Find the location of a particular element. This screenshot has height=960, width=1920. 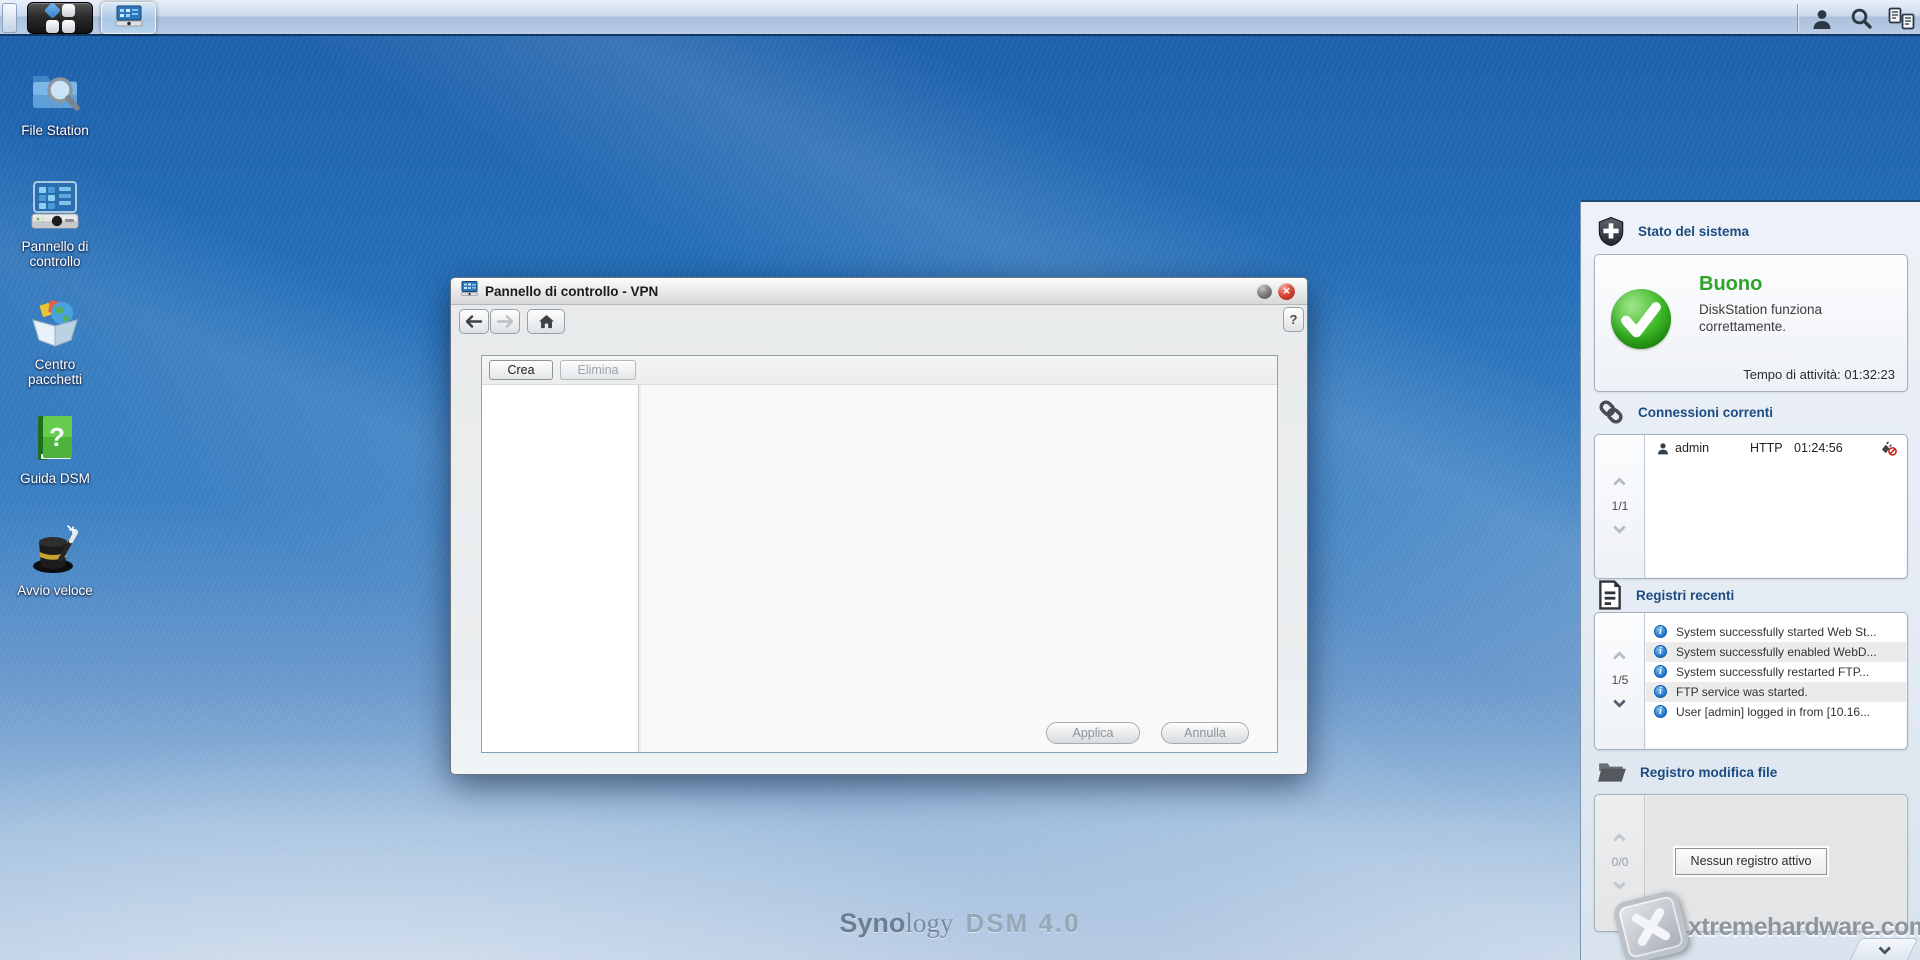

connections-list: admin HTTP 01:24:56 is located at coordinates (1776, 506).